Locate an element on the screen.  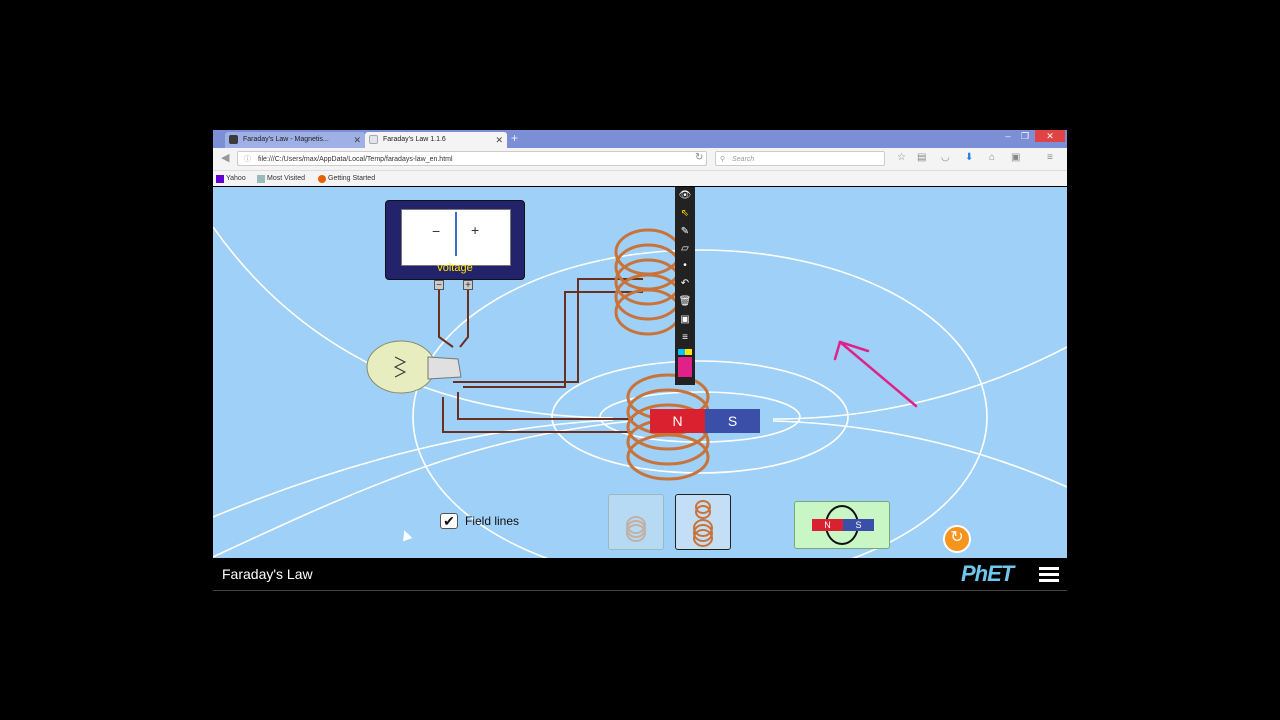
bookmark-getting-started: Getting Started is located at coordinates (346, 178).